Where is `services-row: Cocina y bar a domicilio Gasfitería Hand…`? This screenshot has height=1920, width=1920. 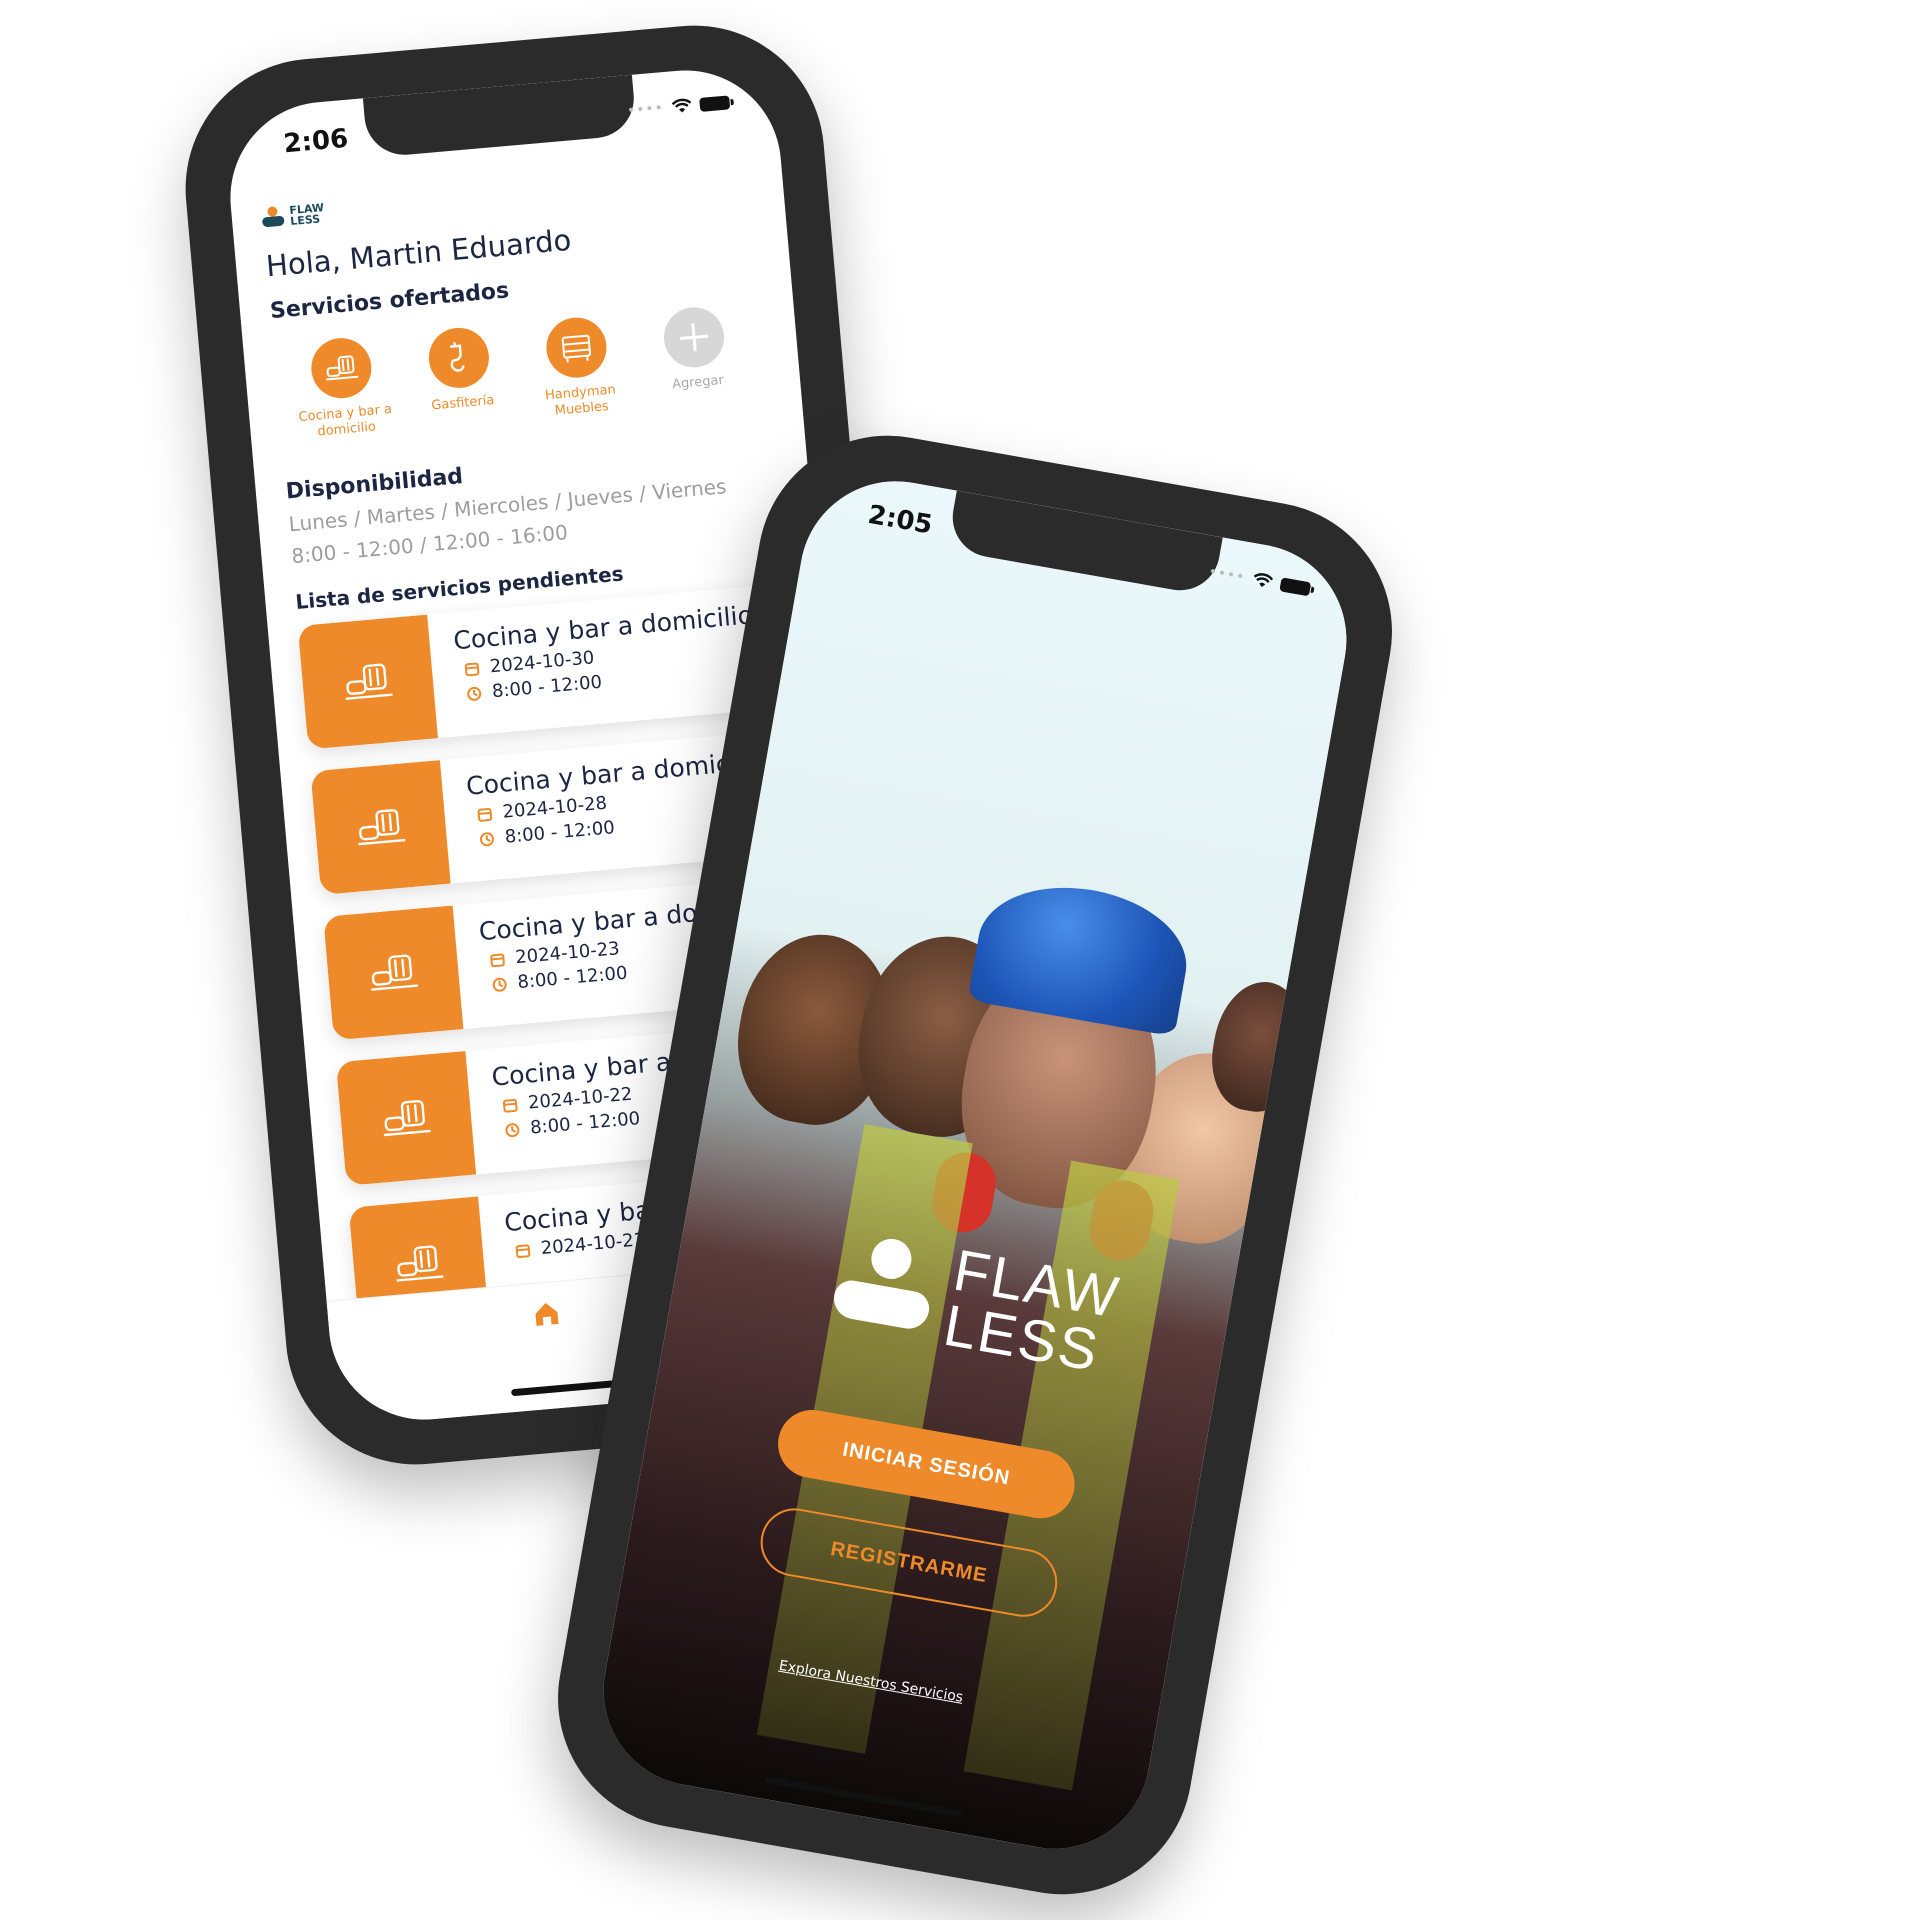 services-row: Cocina y bar a domicilio Gasfitería Hand… is located at coordinates (522, 372).